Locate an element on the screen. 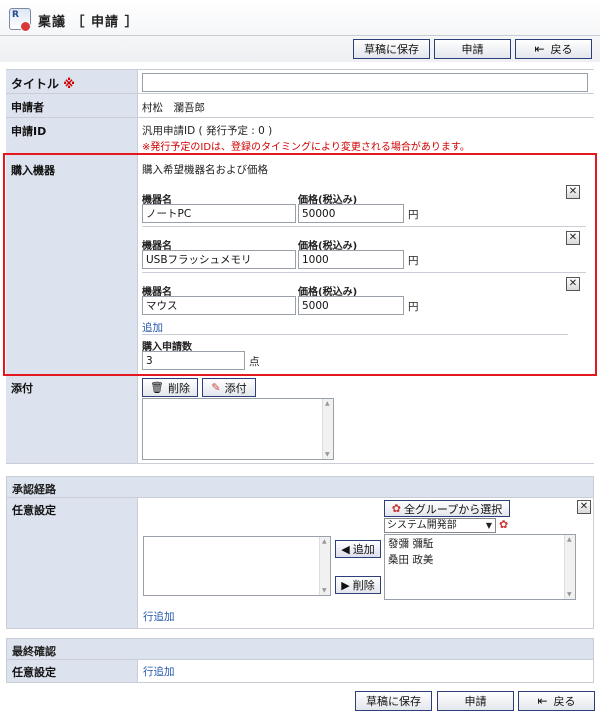 The width and height of the screenshot is (600, 715). attachment-row: 添付 🗑 削除 ✎ 添付 is located at coordinates (300, 420).